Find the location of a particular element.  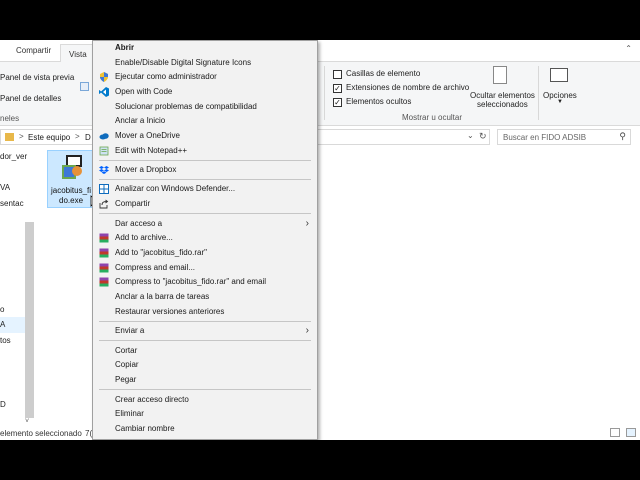

menu-item-run-as-admin: Ejecutar como administrador is located at coordinates (205, 77).